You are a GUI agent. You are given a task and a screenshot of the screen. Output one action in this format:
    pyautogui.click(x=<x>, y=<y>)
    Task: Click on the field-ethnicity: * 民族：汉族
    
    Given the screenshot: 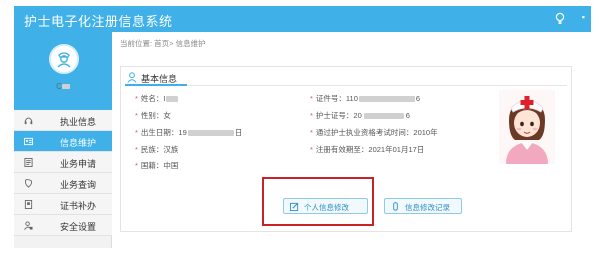 What is the action you would take?
    pyautogui.click(x=156, y=149)
    